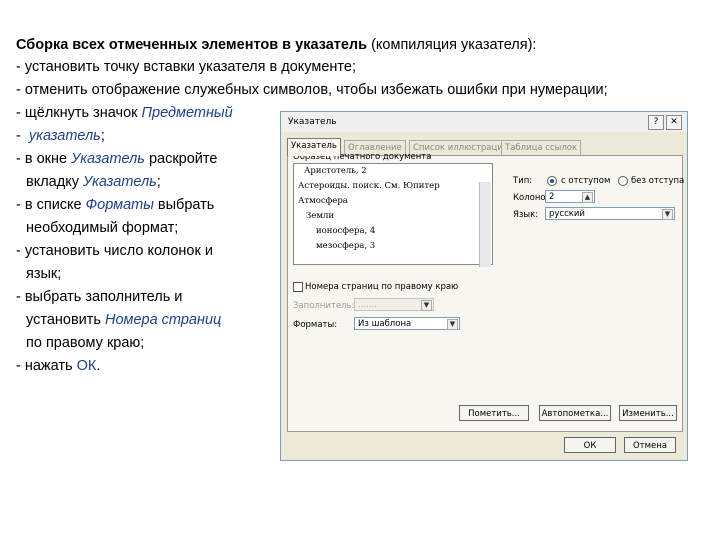  I want to click on radio-run-in, so click(623, 181).